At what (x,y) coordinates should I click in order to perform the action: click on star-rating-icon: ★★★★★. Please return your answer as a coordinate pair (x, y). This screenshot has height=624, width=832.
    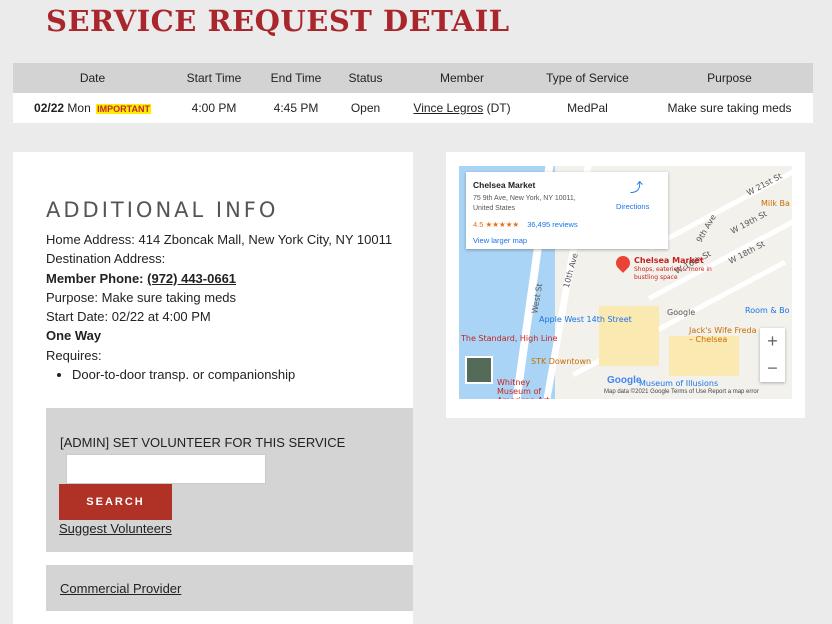
    Looking at the image, I should click on (502, 224).